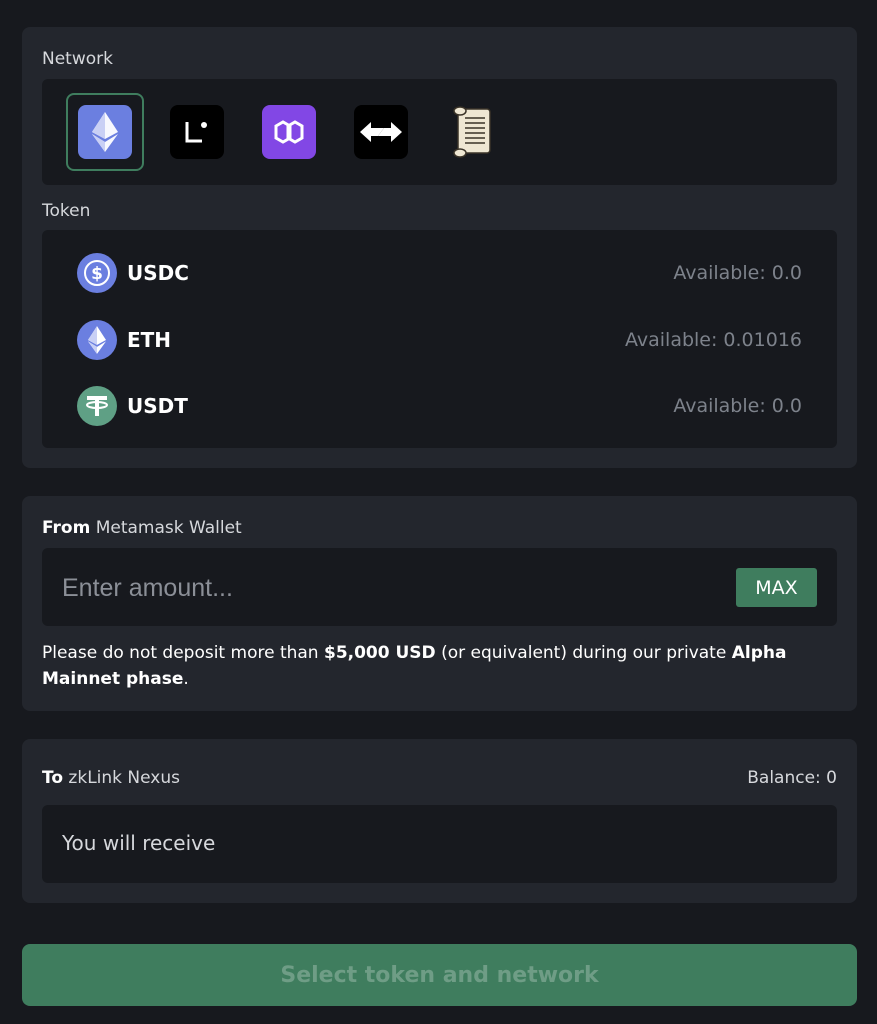  I want to click on usdt-icon, so click(97, 406).